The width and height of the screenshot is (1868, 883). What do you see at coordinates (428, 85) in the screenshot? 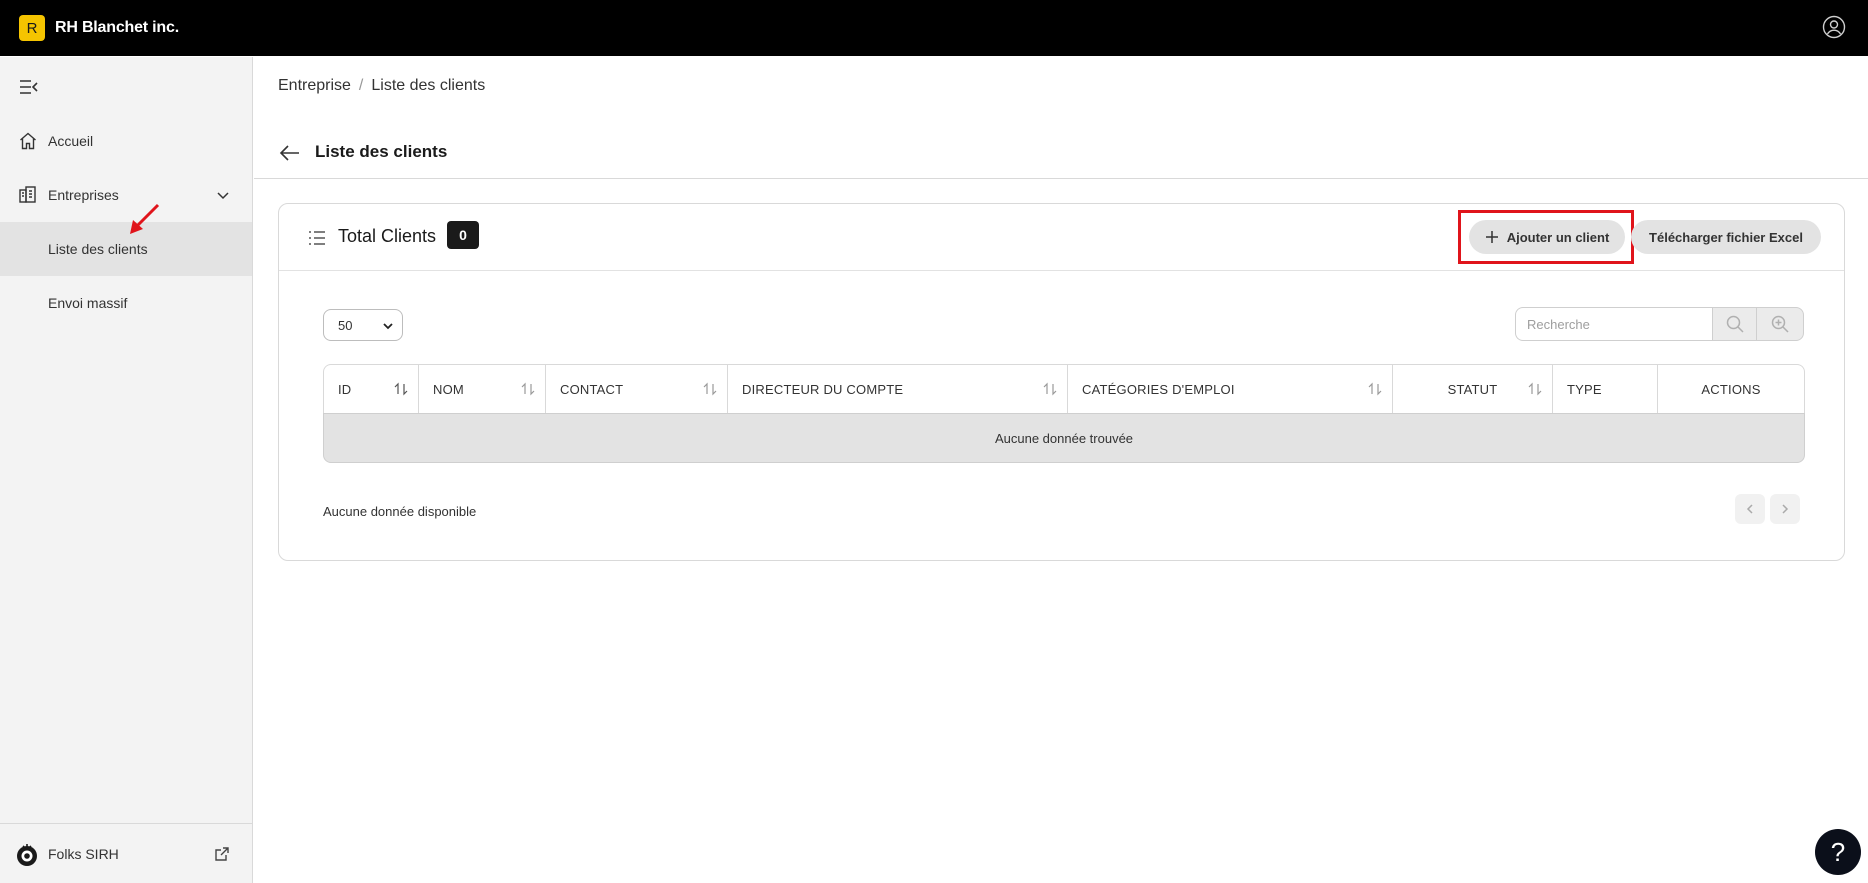
I see `breadcrumb-item-current: Liste des clients` at bounding box center [428, 85].